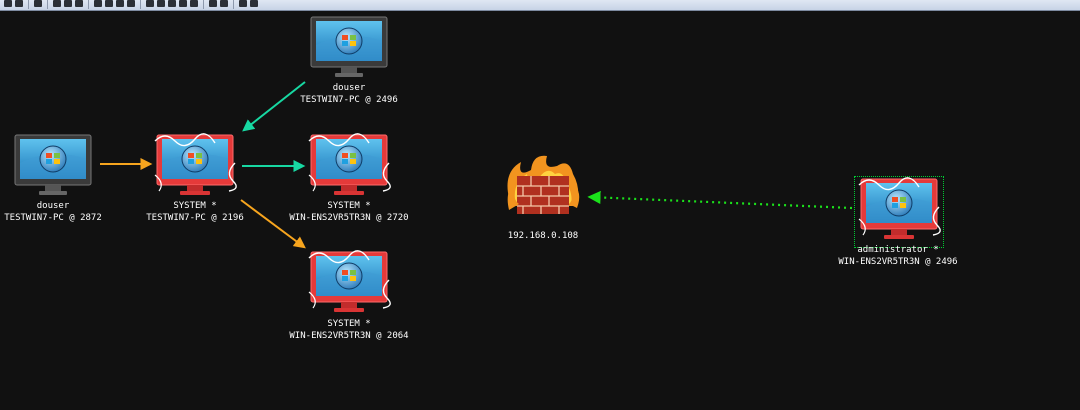 This screenshot has height=410, width=1080. Describe the element at coordinates (348, 330) in the screenshot. I see `node-label-n5: SYSTEM * WIN-ENS2VR5TR3N @ 2064` at that location.